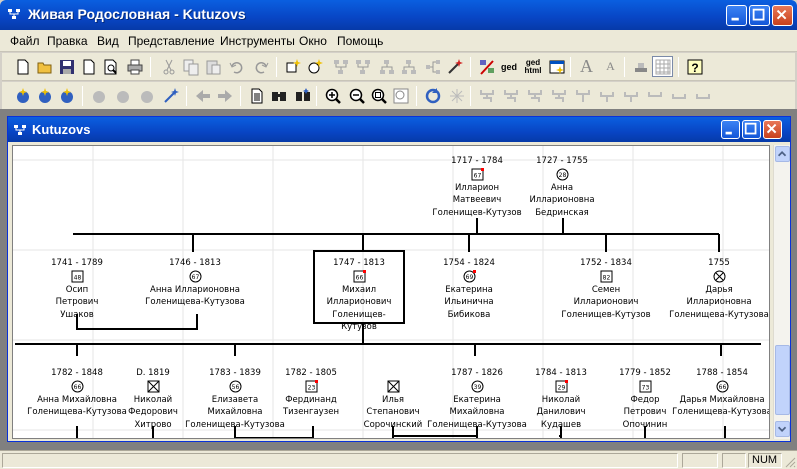 The height and width of the screenshot is (469, 797). Describe the element at coordinates (88, 66) in the screenshot. I see `page-button` at that location.